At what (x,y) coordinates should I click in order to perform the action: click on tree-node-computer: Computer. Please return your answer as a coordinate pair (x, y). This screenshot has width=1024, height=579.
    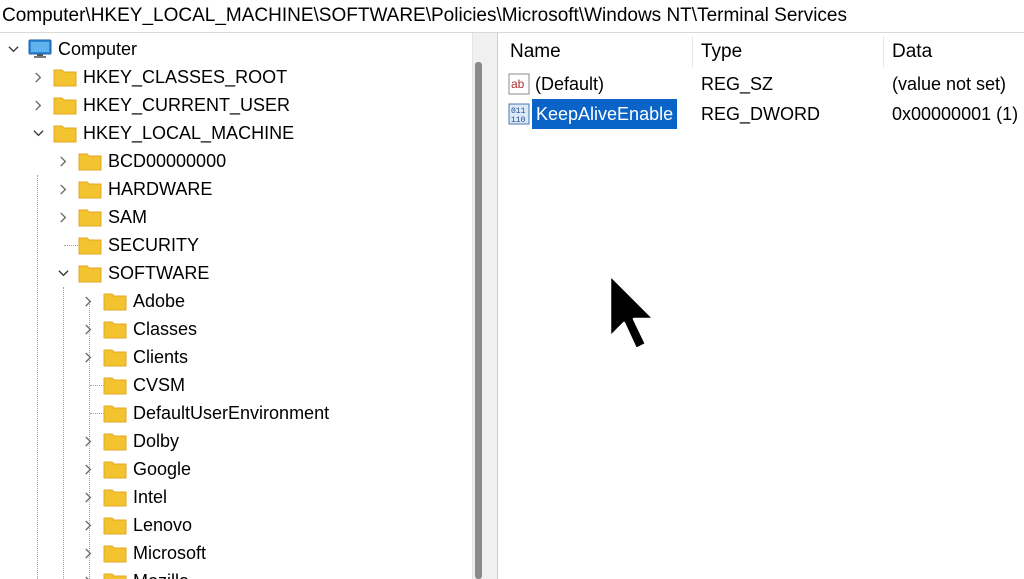
    Looking at the image, I should click on (70, 49).